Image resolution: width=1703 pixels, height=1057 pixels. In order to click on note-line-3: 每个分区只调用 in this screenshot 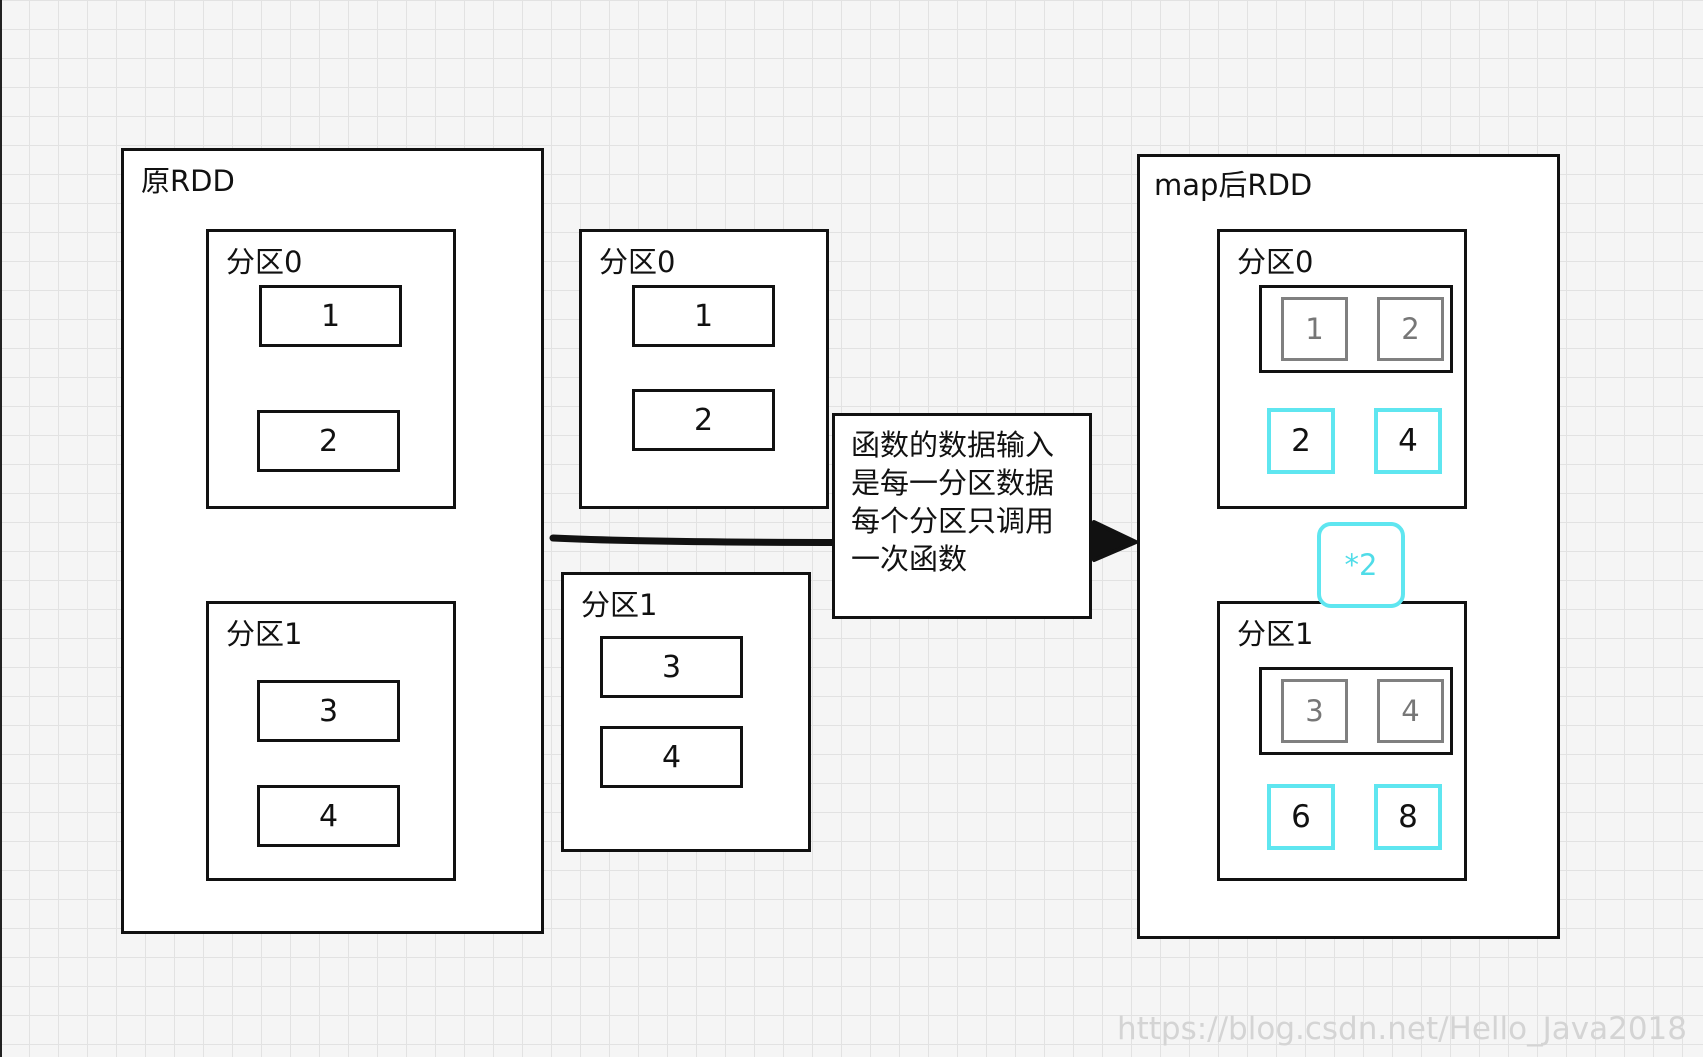, I will do `click(953, 521)`.